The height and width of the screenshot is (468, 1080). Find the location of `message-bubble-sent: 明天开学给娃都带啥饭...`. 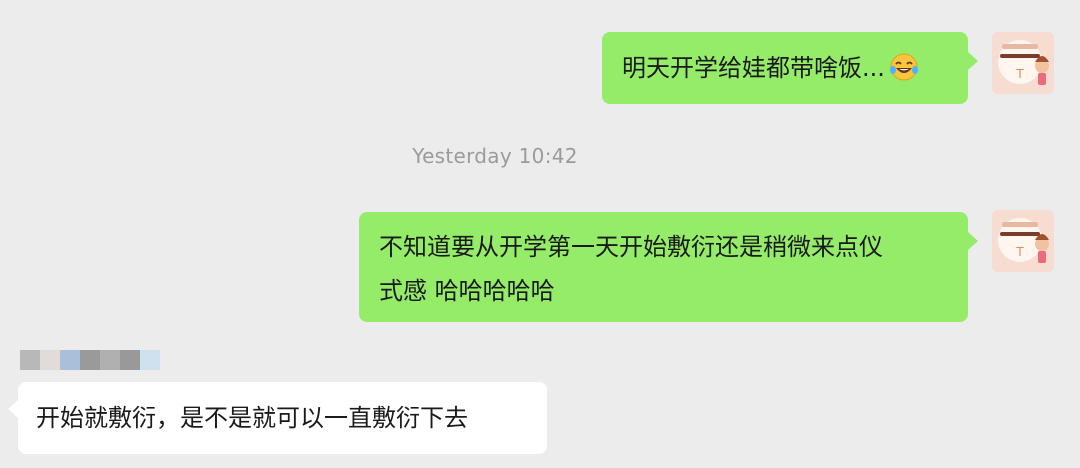

message-bubble-sent: 明天开学给娃都带啥饭... is located at coordinates (785, 68).